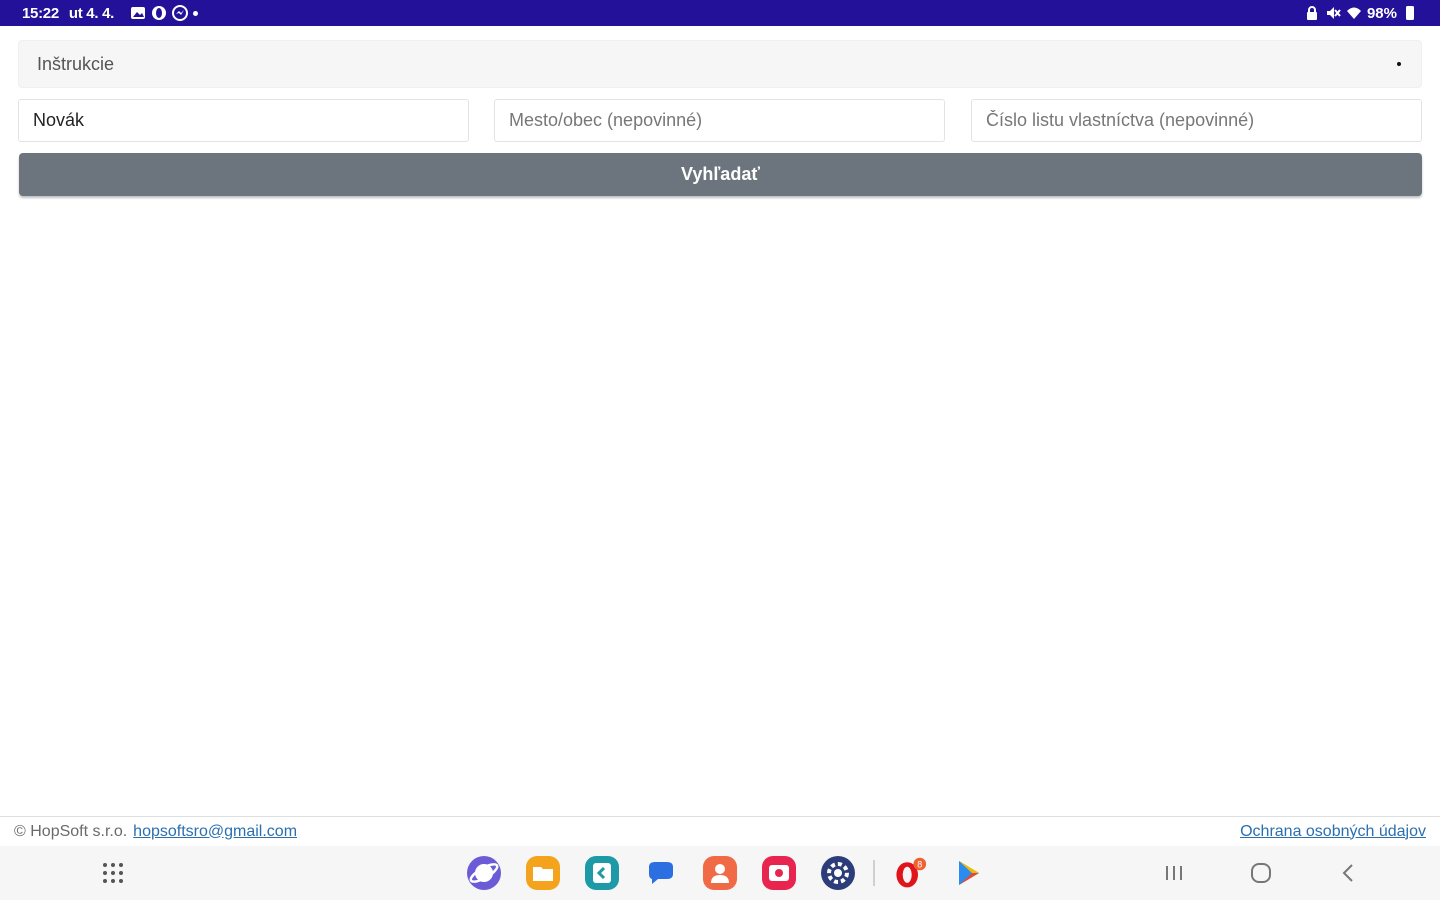 The height and width of the screenshot is (900, 1440). Describe the element at coordinates (543, 873) in the screenshot. I see `my-files-app-icon` at that location.